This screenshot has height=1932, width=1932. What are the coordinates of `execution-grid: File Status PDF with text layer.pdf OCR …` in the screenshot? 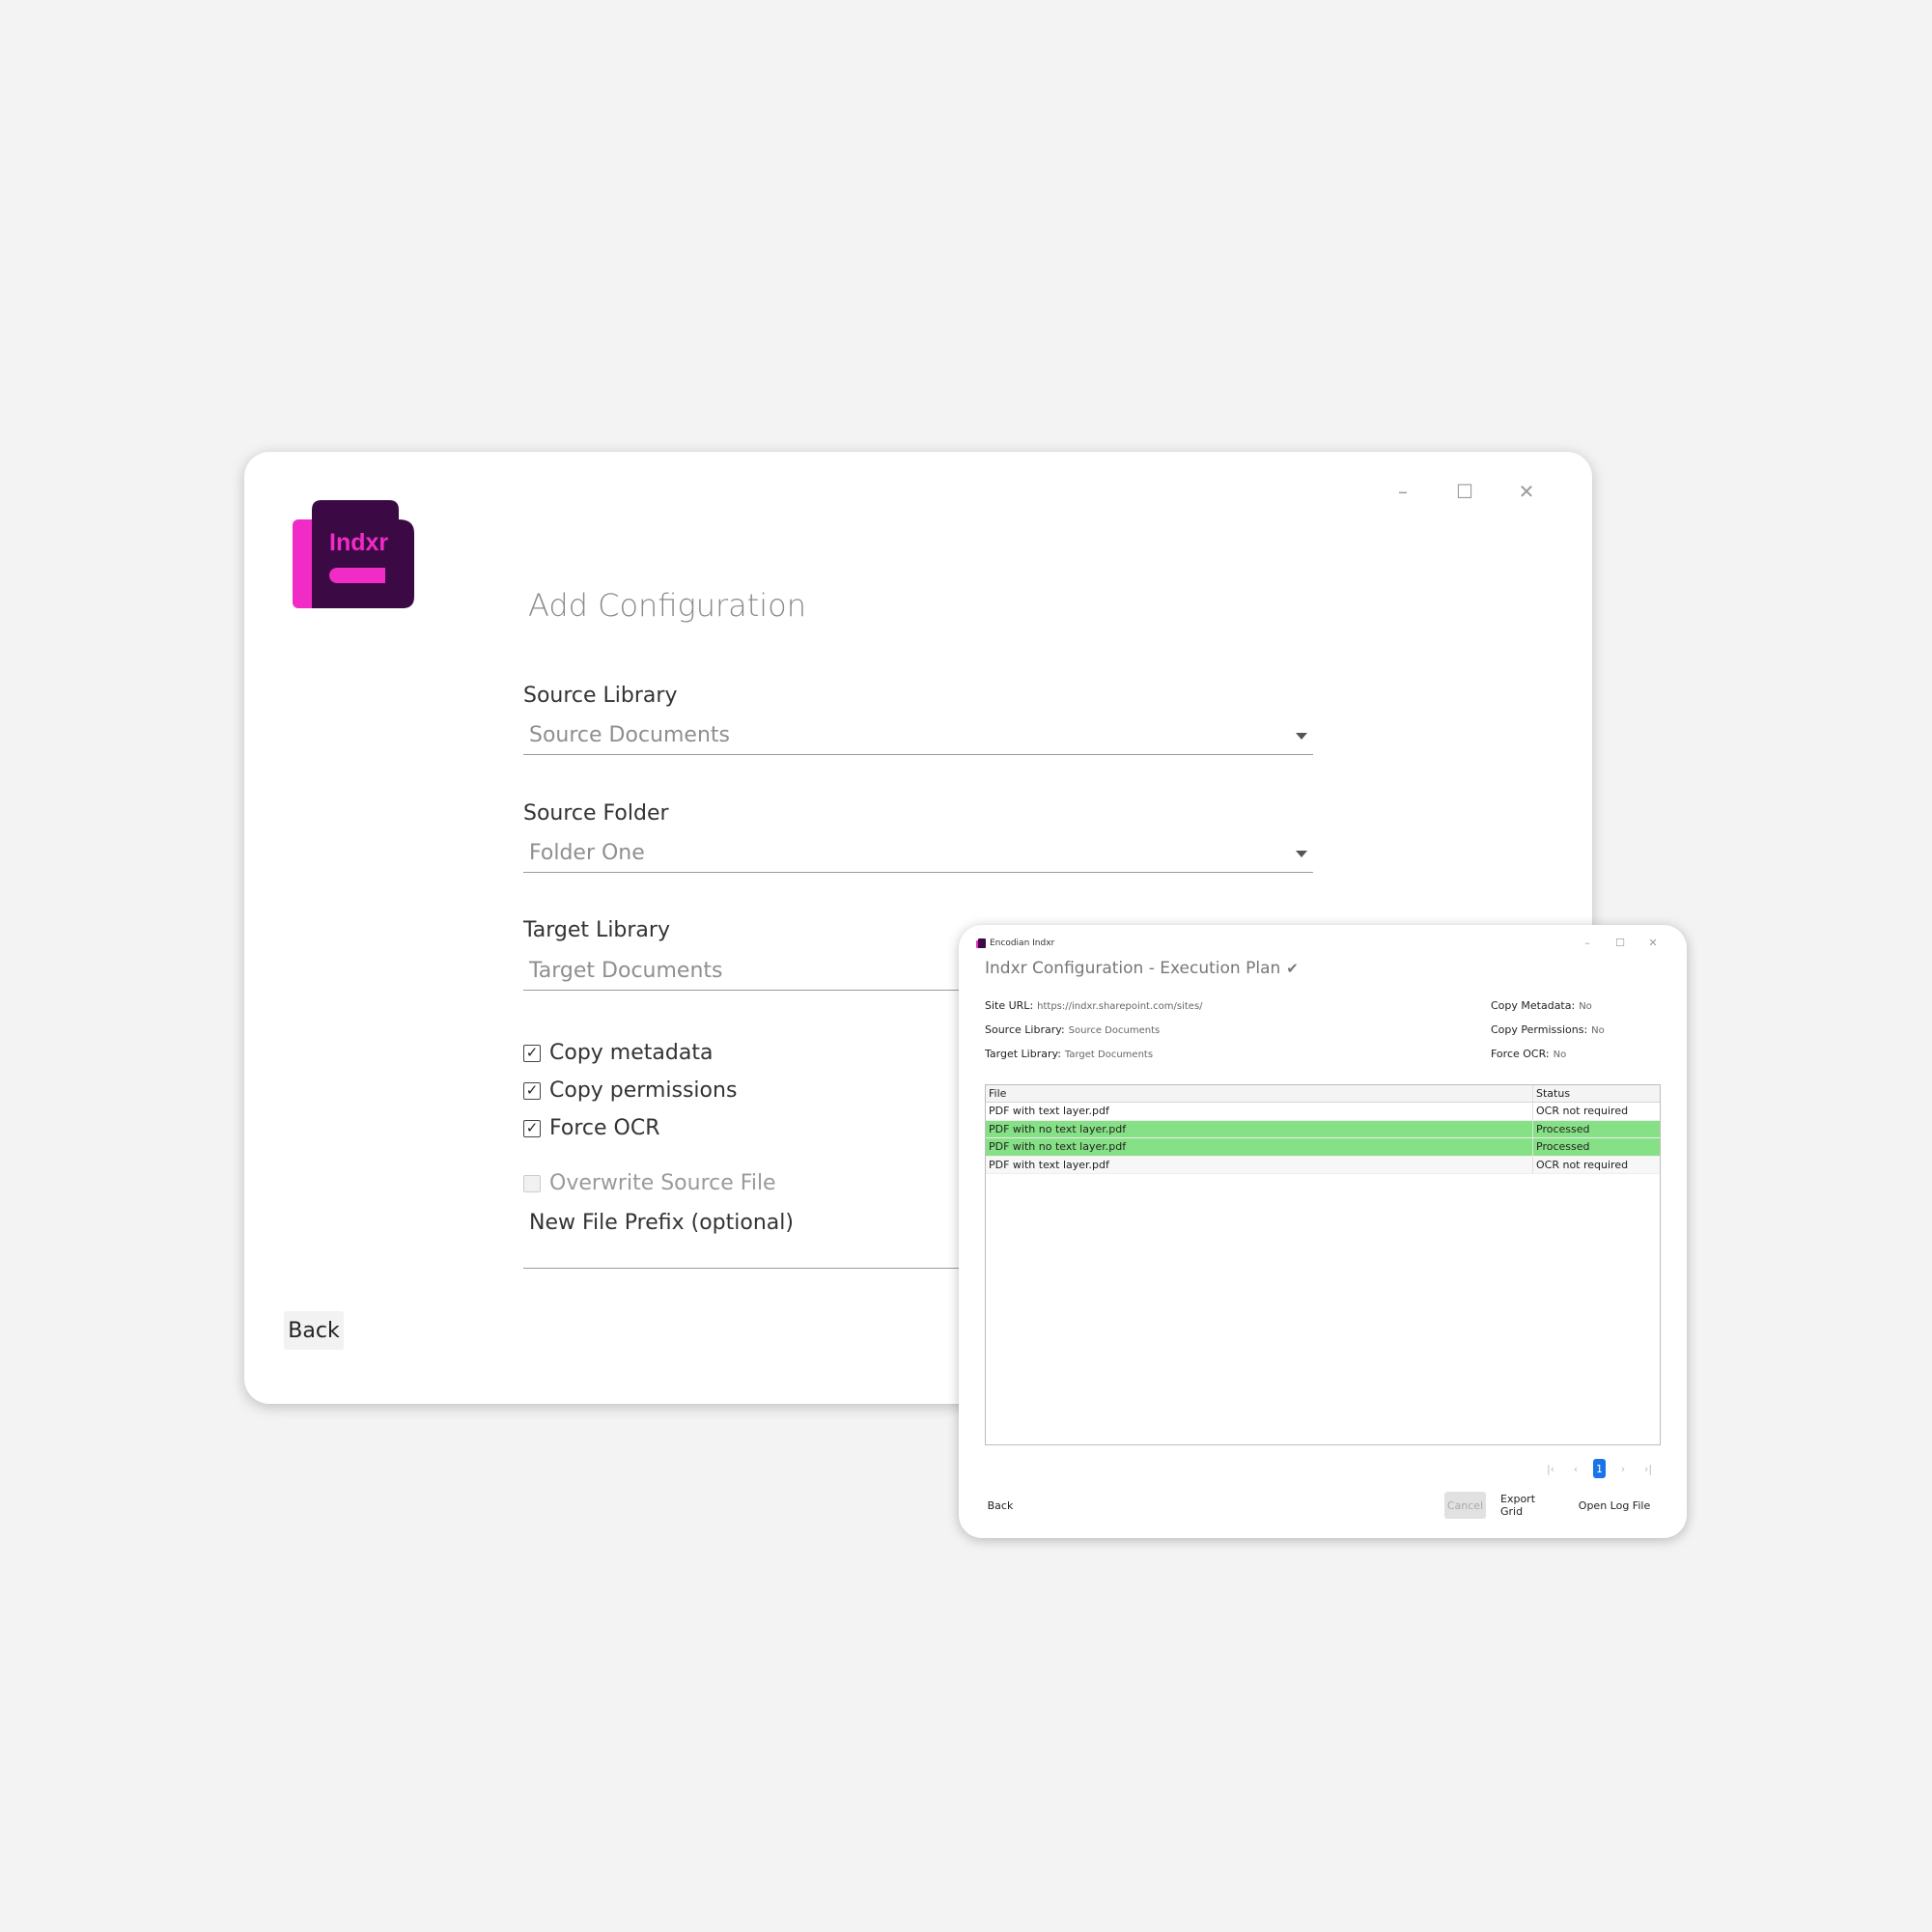 It's located at (1323, 1265).